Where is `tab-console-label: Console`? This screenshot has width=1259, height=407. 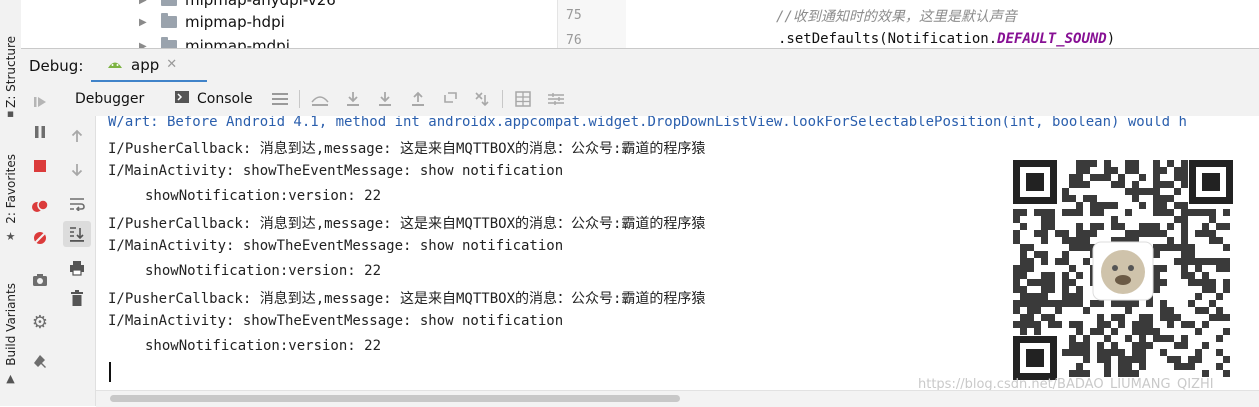
tab-console-label: Console is located at coordinates (225, 99).